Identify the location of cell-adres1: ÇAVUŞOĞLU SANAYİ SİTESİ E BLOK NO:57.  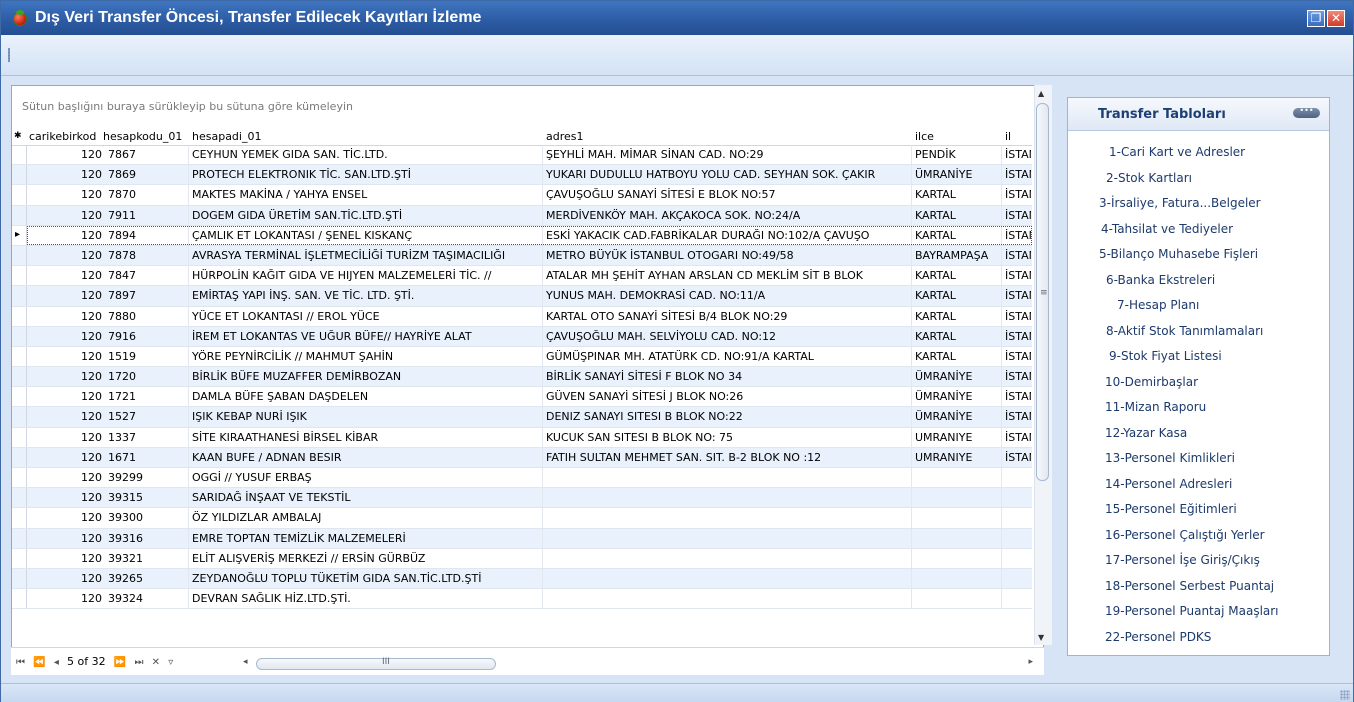
(729, 194).